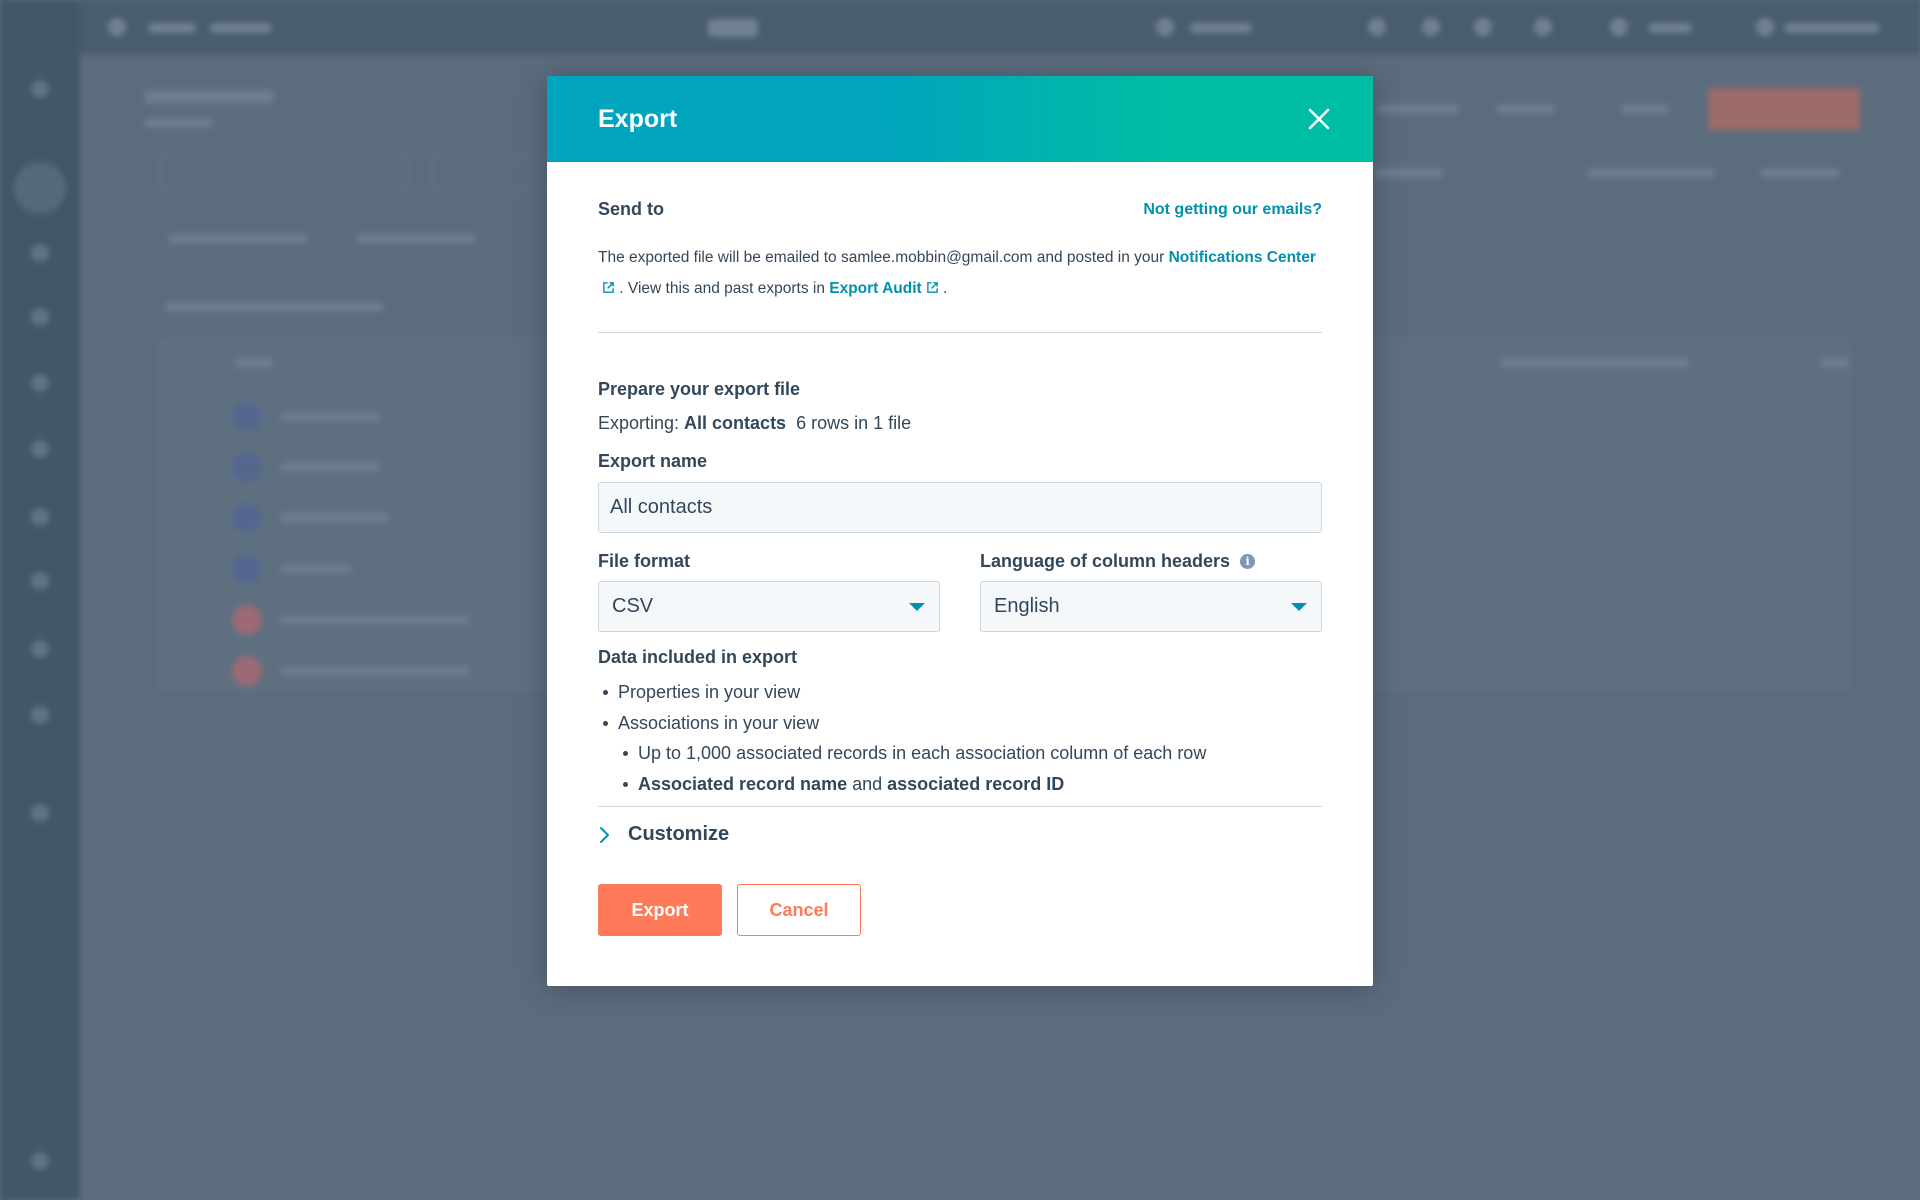 The height and width of the screenshot is (1200, 1920). What do you see at coordinates (960, 119) in the screenshot?
I see `modal-header: Export` at bounding box center [960, 119].